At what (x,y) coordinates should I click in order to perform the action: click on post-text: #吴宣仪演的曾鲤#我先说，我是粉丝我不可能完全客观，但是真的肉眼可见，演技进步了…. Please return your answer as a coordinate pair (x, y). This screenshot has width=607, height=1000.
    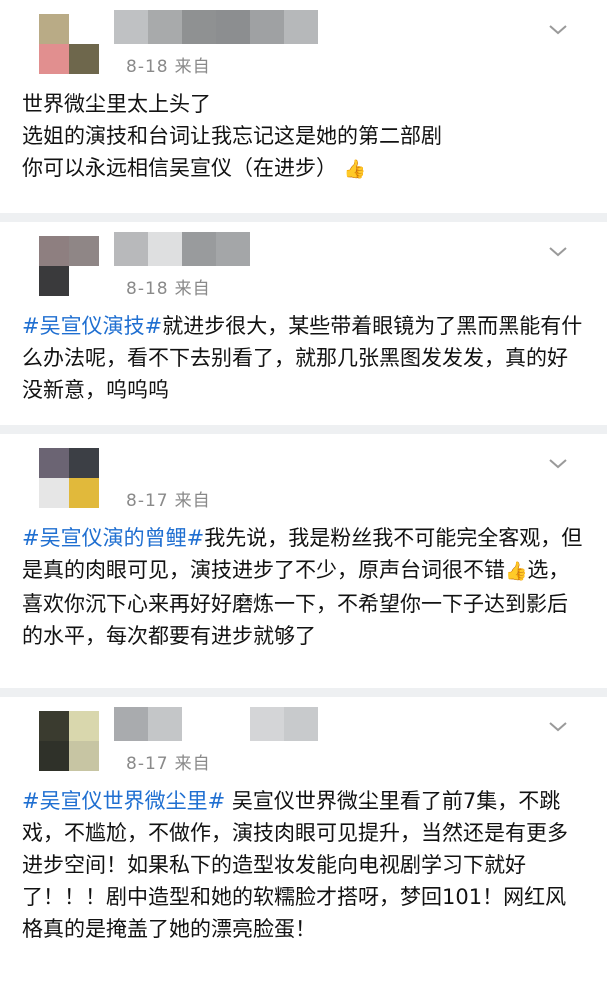
    Looking at the image, I should click on (302, 587).